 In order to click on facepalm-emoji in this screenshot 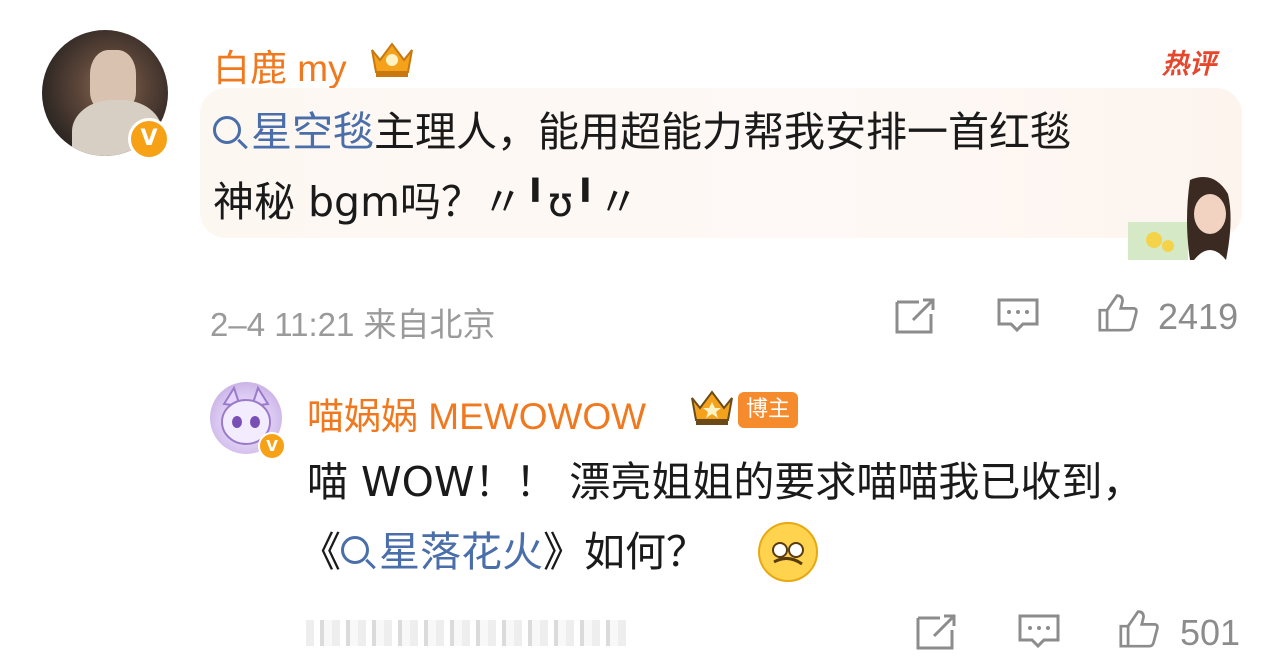, I will do `click(788, 552)`.